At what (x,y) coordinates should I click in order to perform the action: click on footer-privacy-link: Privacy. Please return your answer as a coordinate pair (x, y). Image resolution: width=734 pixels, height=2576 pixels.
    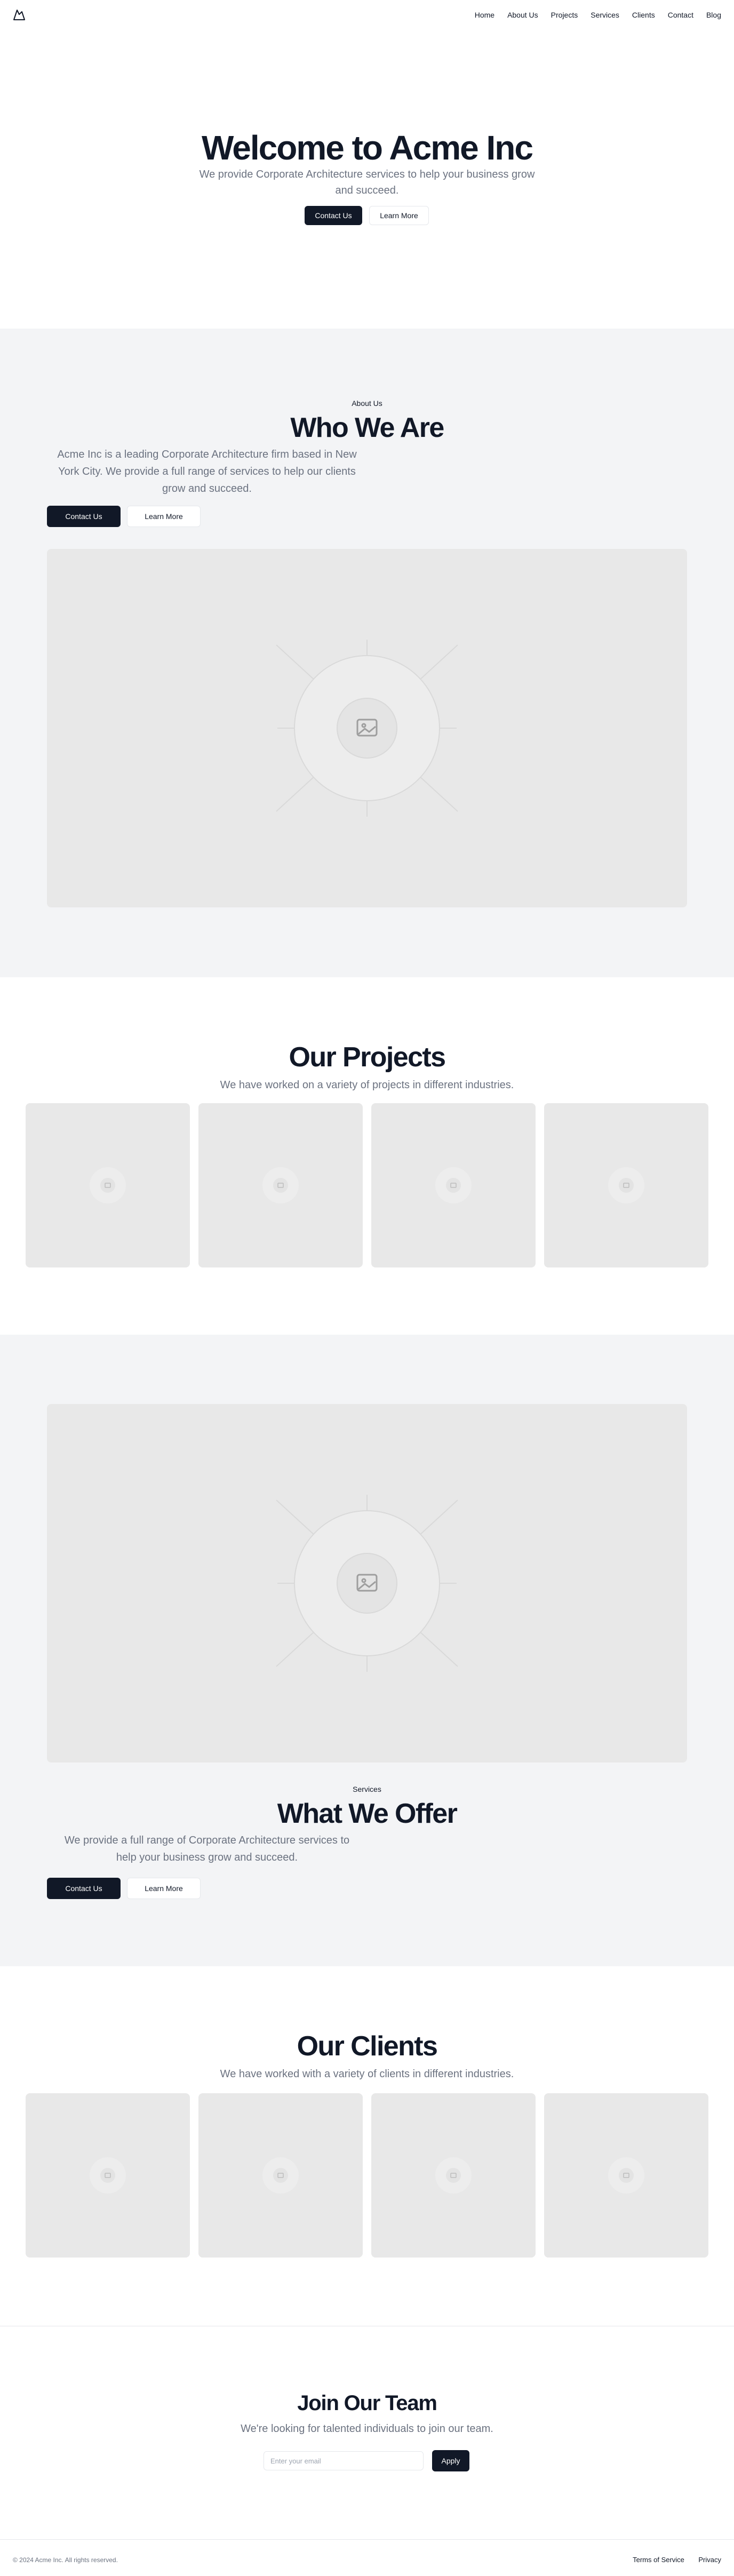
    Looking at the image, I should click on (709, 2560).